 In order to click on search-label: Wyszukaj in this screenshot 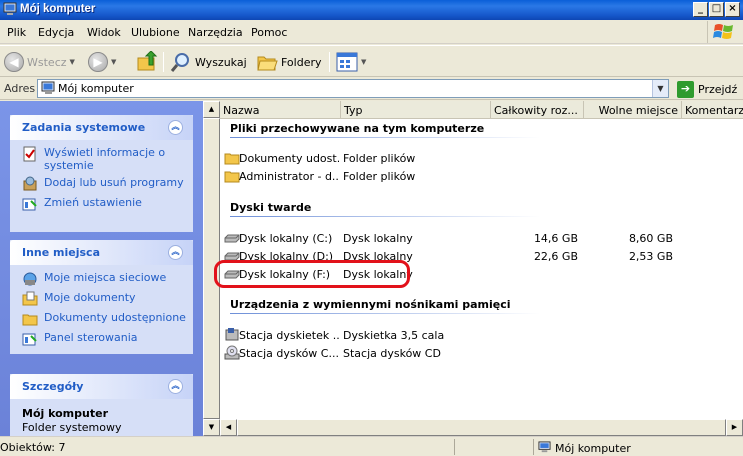, I will do `click(221, 62)`.